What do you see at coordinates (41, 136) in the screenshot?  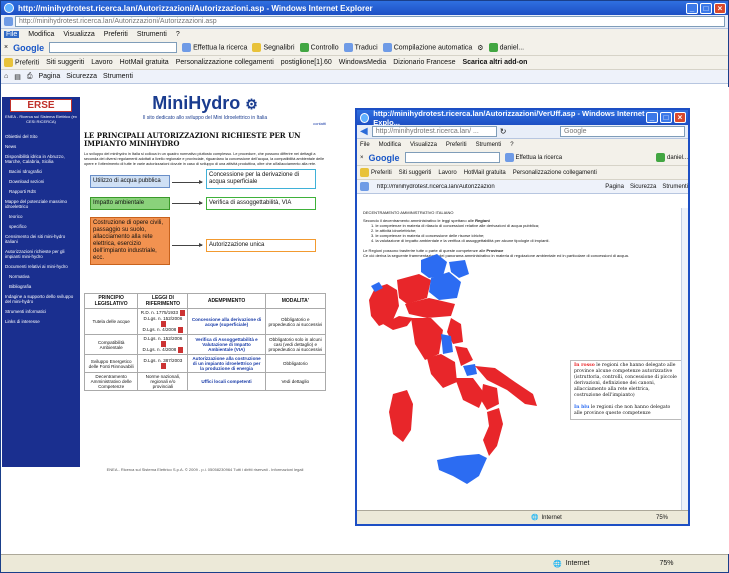 I see `nav-item: Obiettivi del Sito` at bounding box center [41, 136].